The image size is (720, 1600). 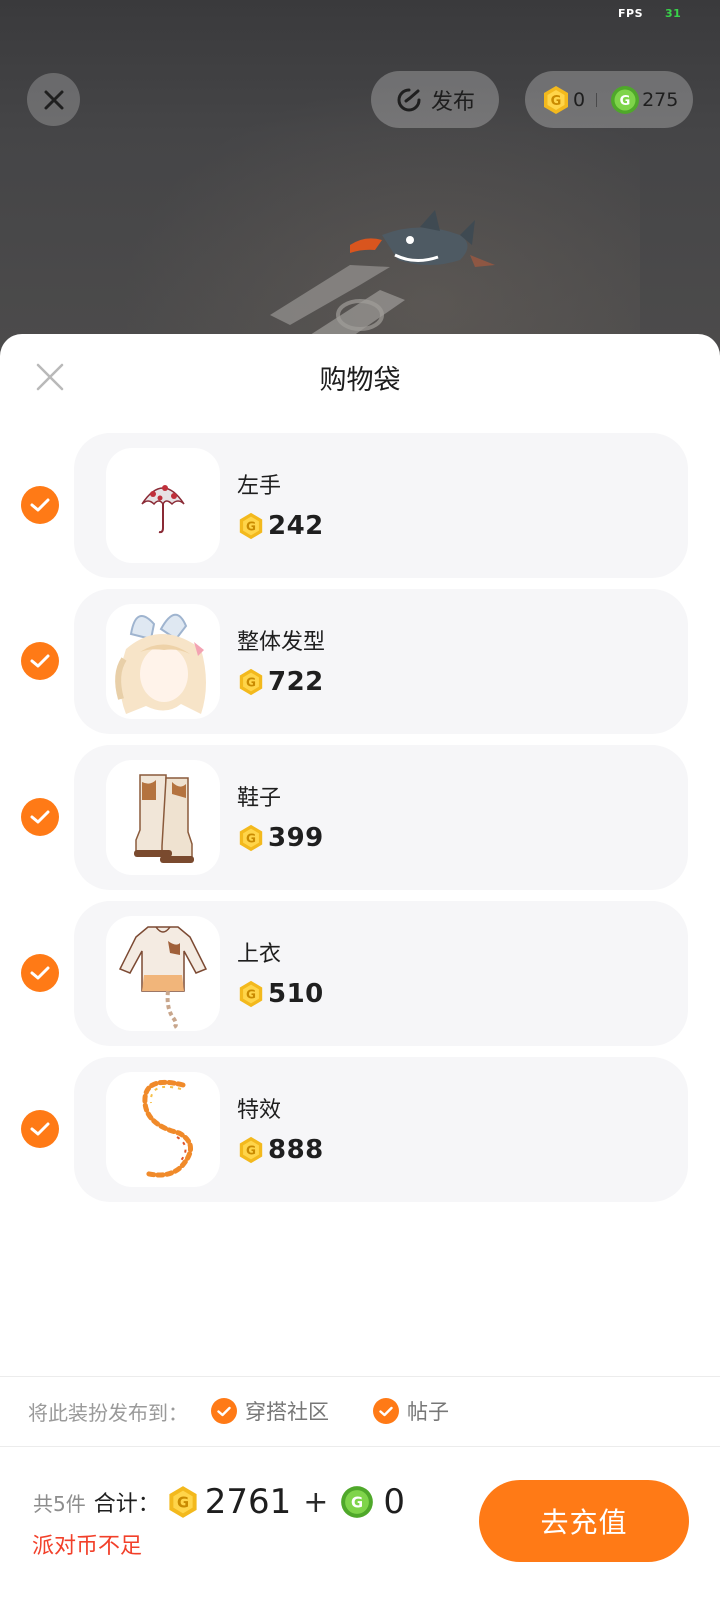 I want to click on divider, so click(x=360, y=1446).